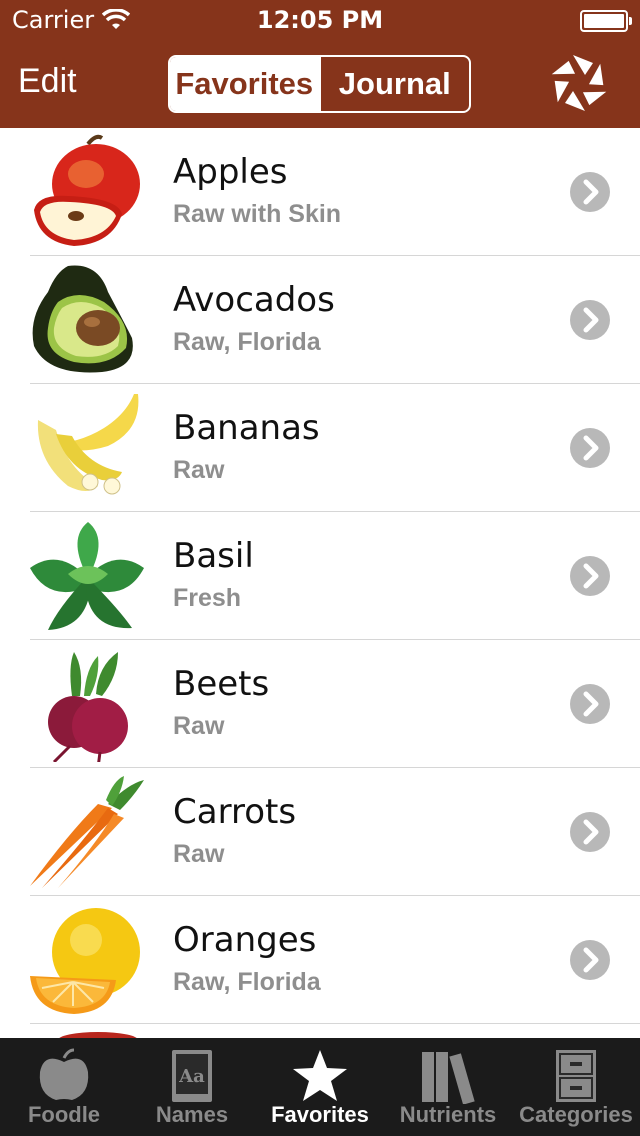 The image size is (640, 1136). I want to click on dictionary-icon: Aa, so click(192, 1076).